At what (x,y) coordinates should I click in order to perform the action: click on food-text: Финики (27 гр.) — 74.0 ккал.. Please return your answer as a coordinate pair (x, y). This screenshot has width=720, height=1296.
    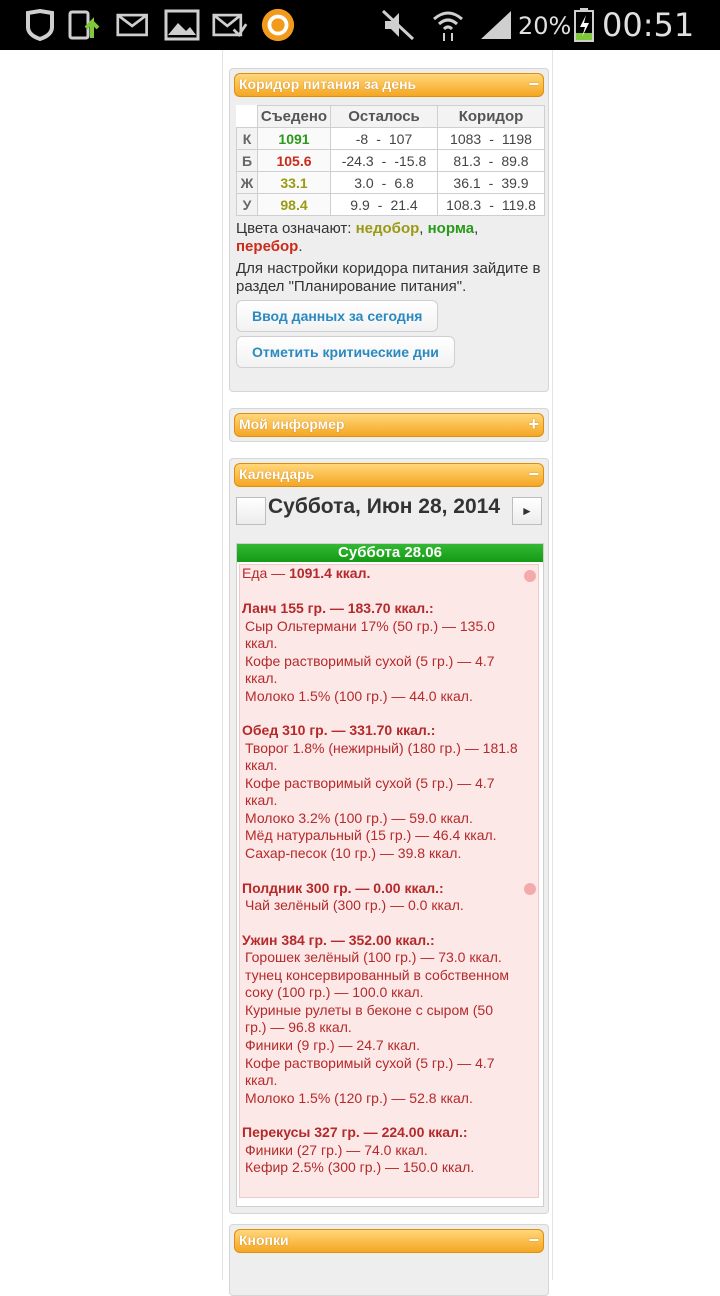
    Looking at the image, I should click on (336, 1150).